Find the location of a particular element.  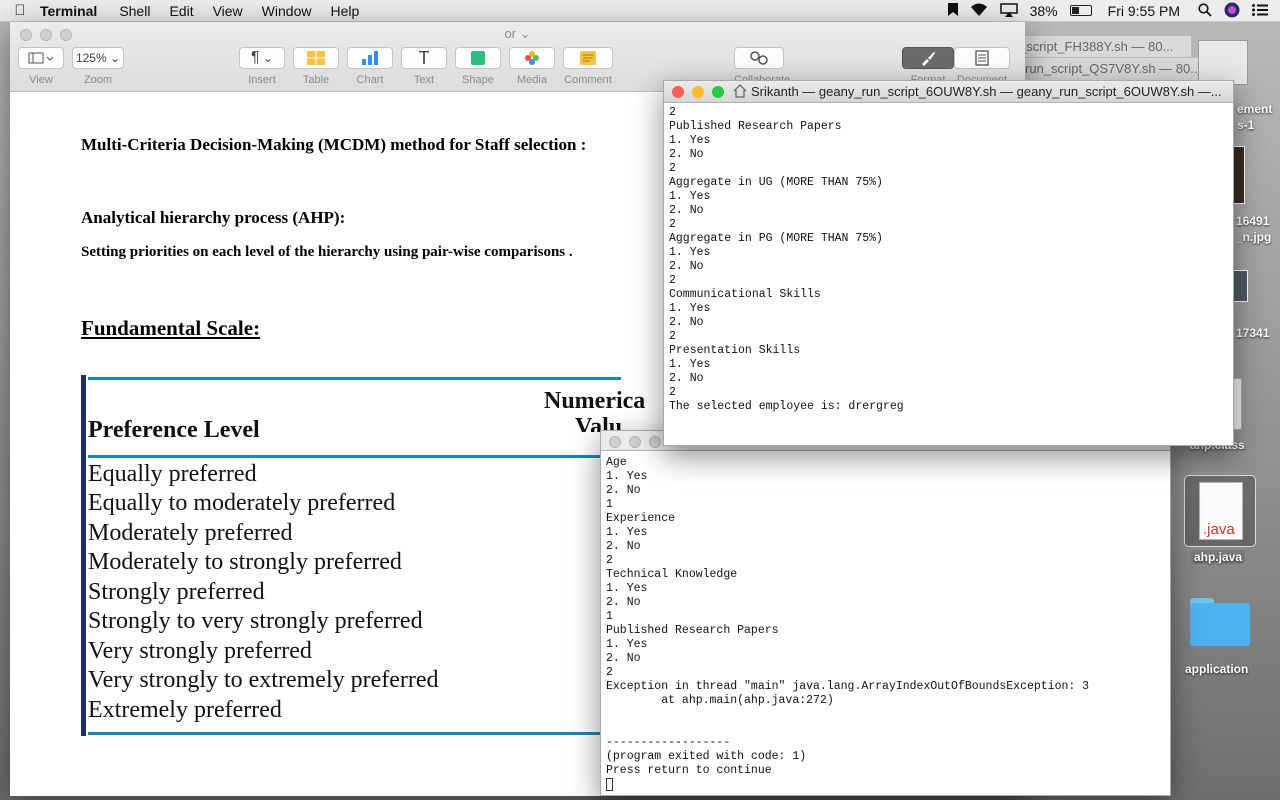

table-top-rule is located at coordinates (354, 378).